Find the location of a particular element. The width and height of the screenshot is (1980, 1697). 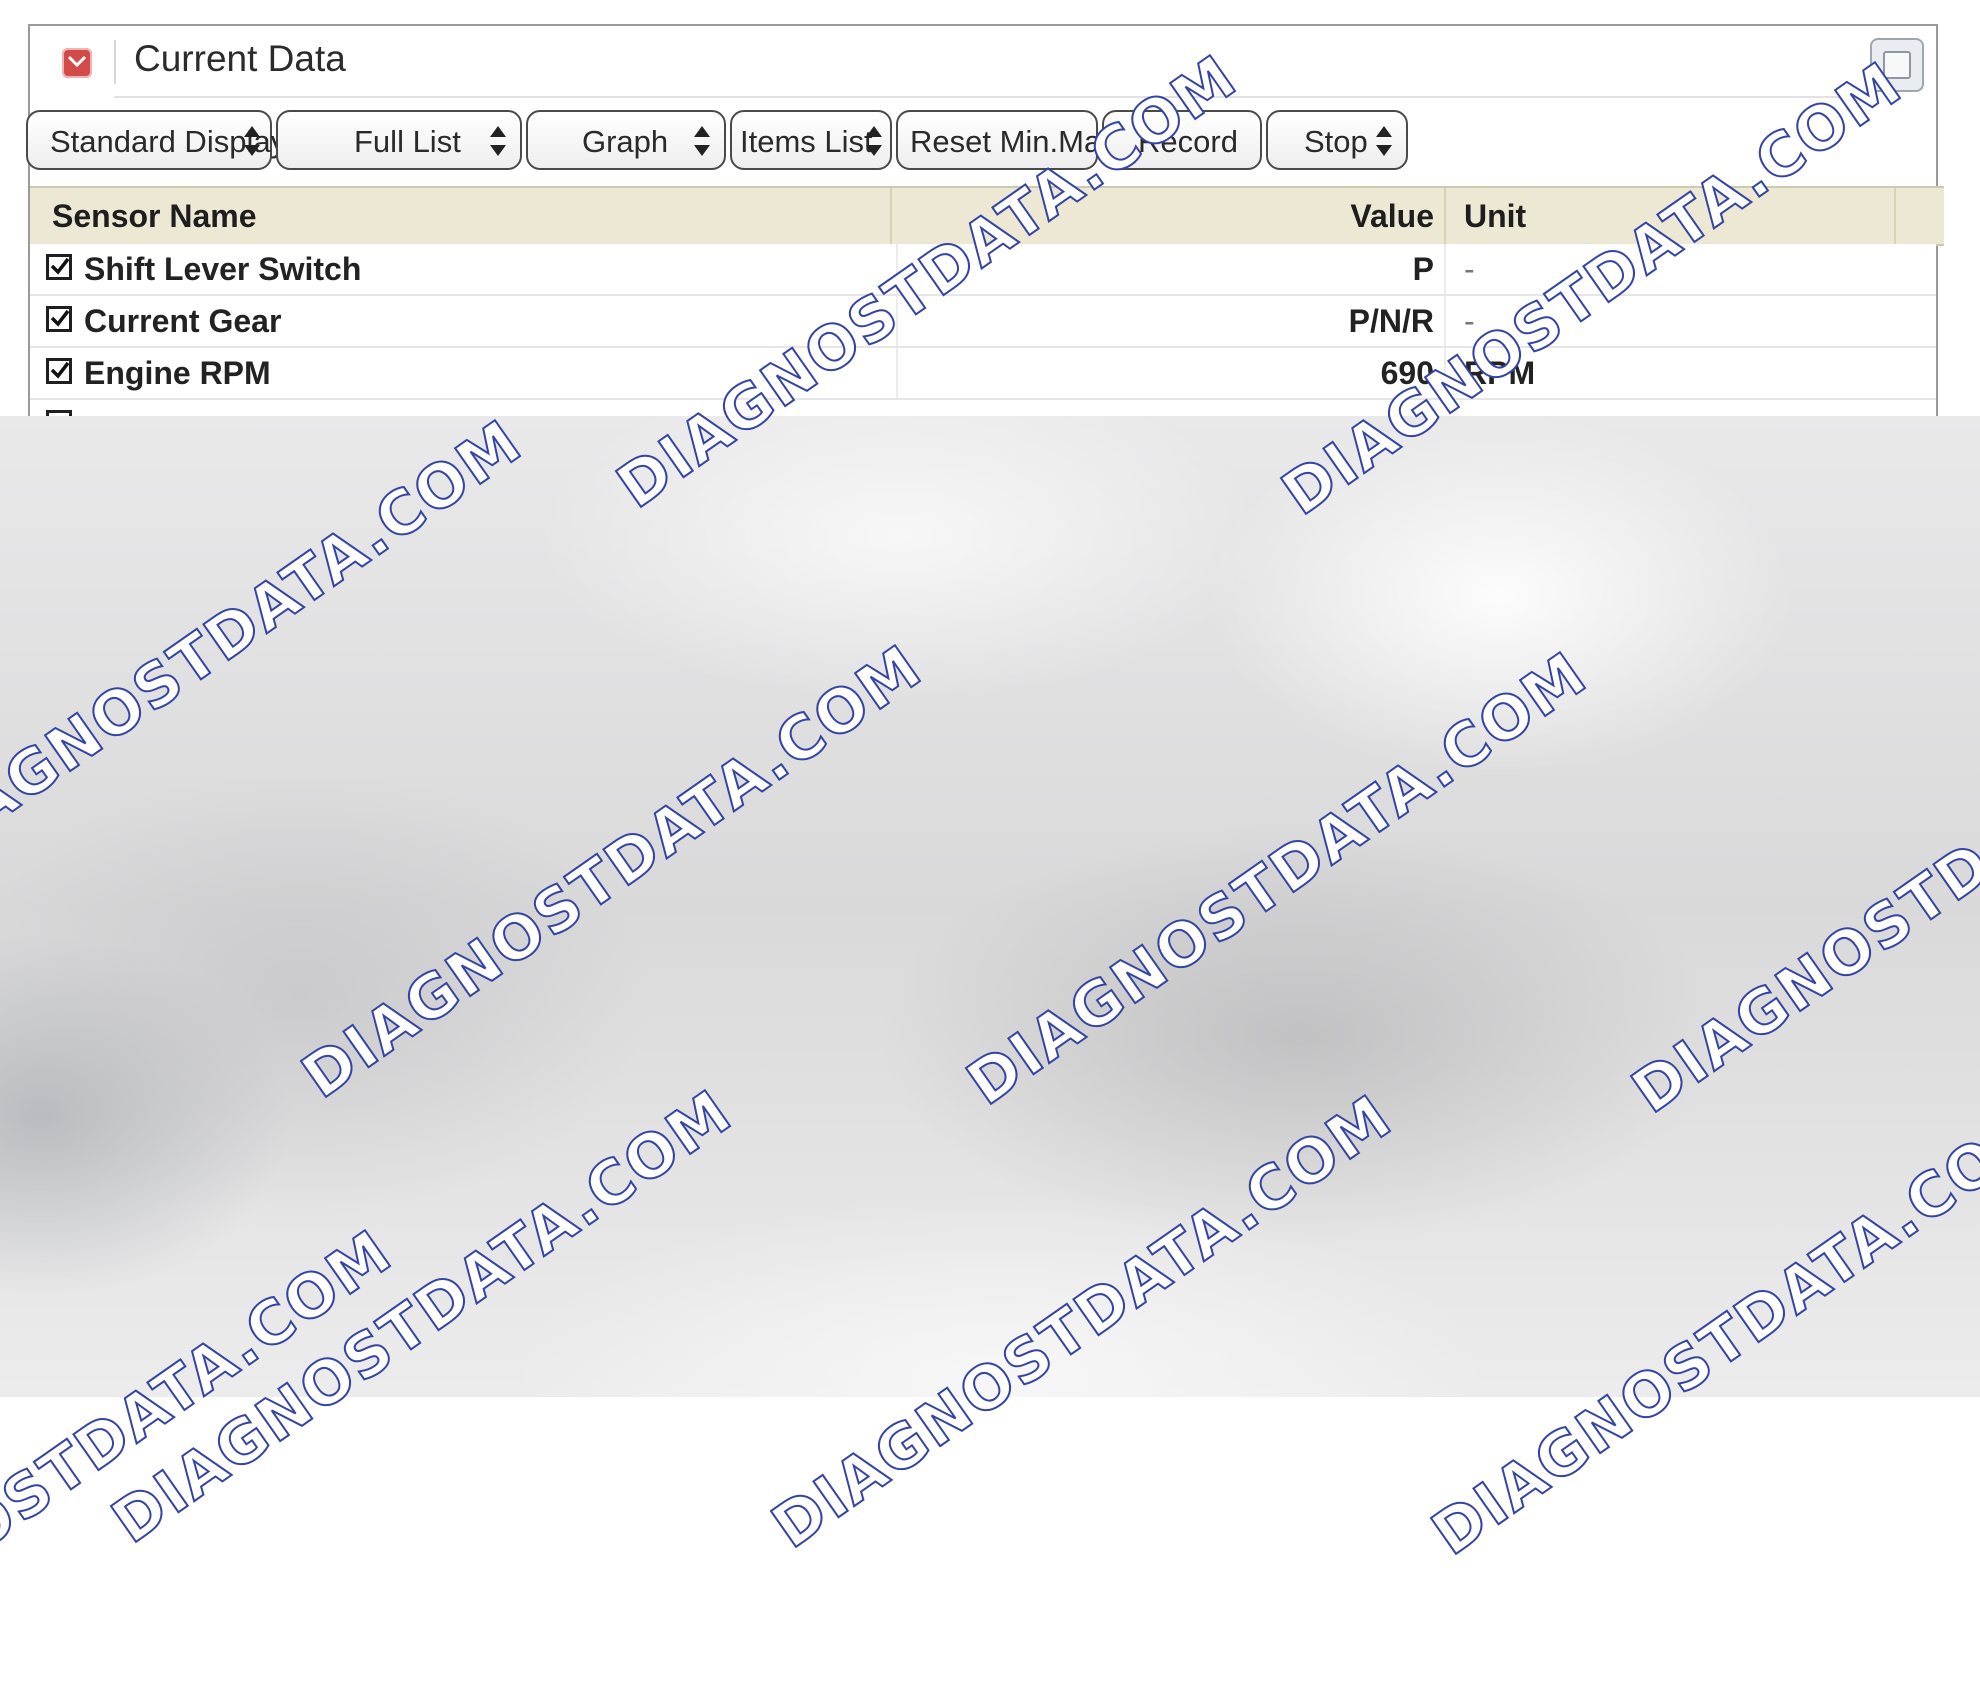

sensor-name: Engine RPM is located at coordinates (177, 373).